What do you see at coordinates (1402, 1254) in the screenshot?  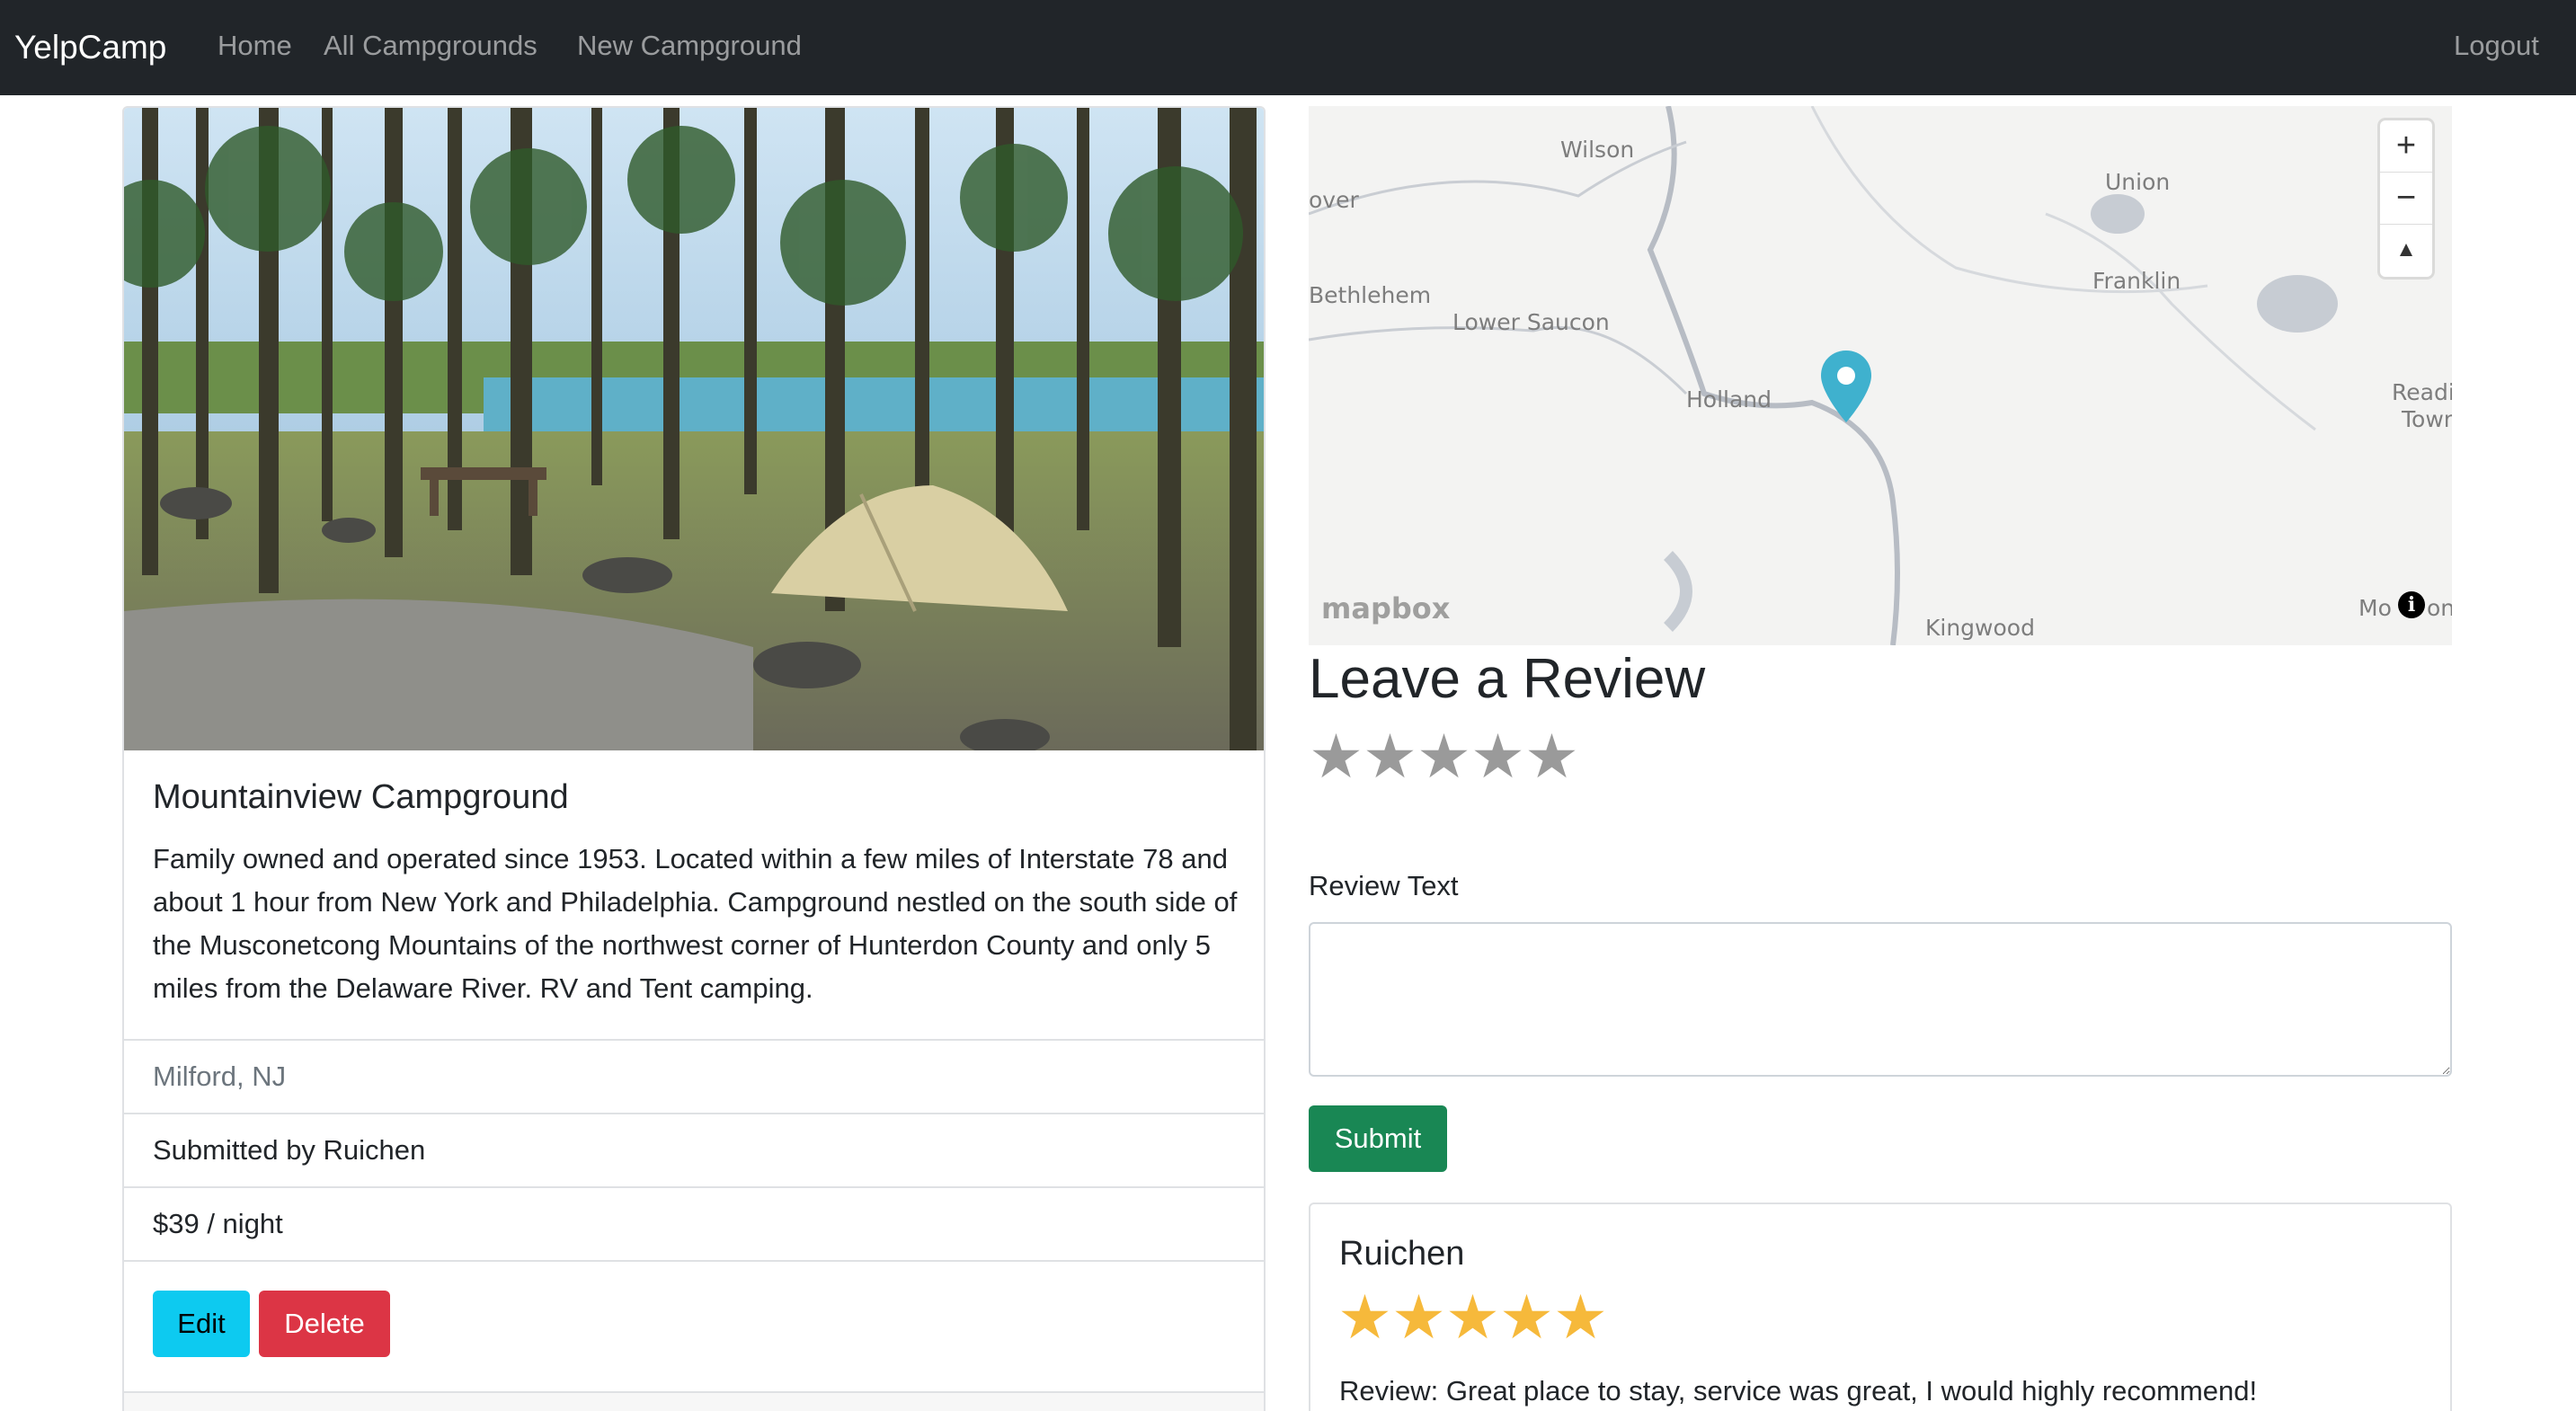 I see `review-author: Ruichen` at bounding box center [1402, 1254].